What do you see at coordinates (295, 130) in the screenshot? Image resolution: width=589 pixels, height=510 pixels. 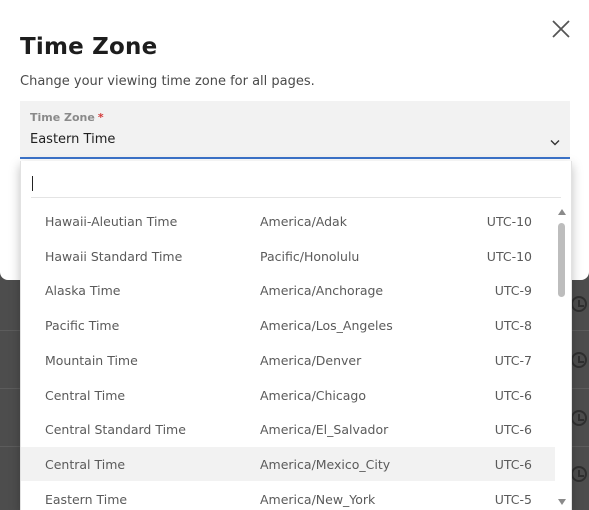 I see `time-zone-select: Time Zone * Eastern Time` at bounding box center [295, 130].